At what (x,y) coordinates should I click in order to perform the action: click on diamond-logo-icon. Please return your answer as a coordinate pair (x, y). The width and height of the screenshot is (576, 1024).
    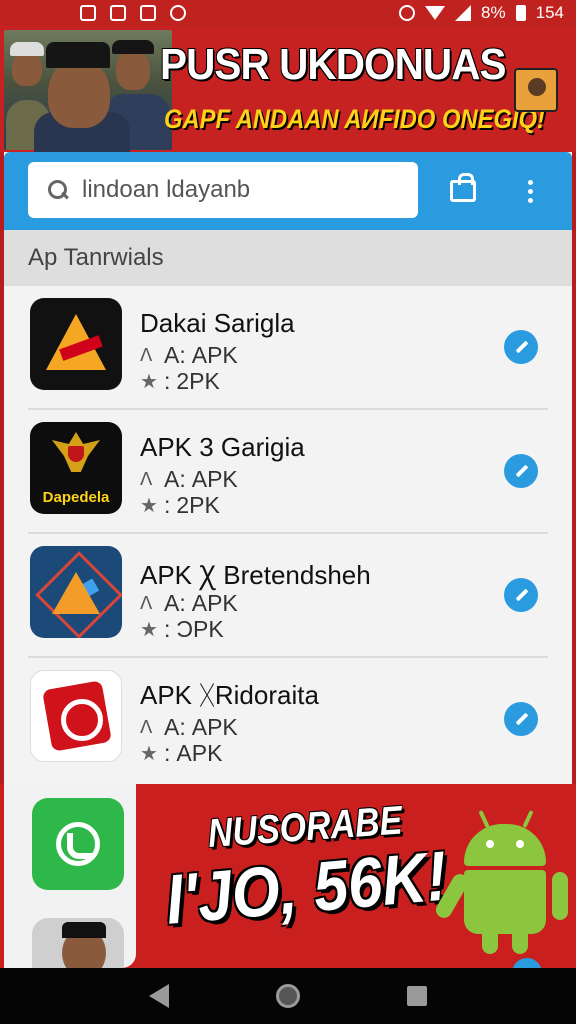
    Looking at the image, I should click on (76, 592).